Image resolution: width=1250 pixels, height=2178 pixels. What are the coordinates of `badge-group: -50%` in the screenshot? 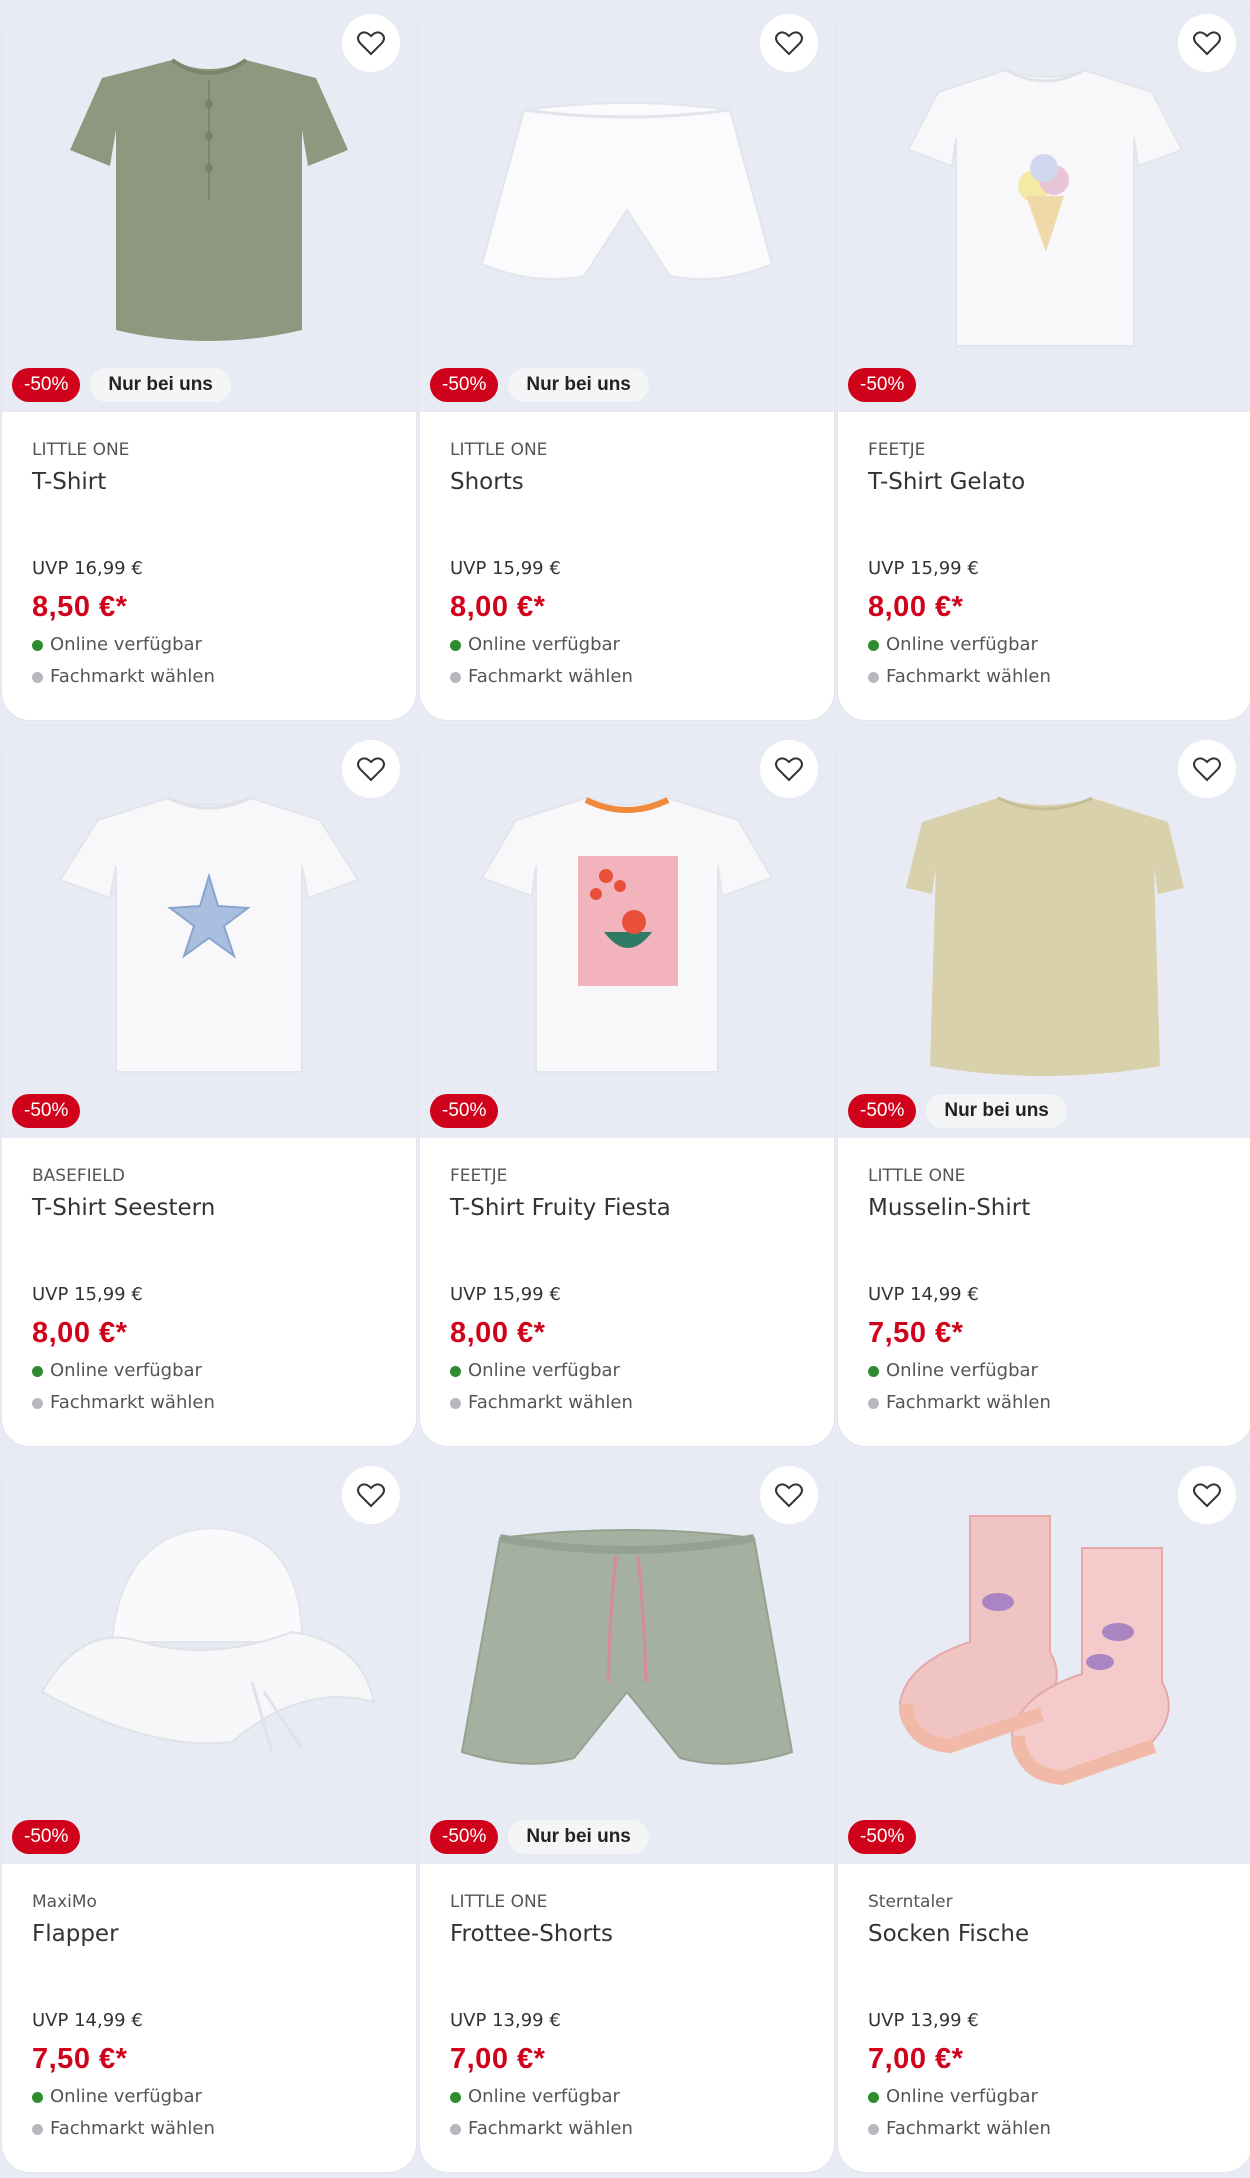 It's located at (46, 1837).